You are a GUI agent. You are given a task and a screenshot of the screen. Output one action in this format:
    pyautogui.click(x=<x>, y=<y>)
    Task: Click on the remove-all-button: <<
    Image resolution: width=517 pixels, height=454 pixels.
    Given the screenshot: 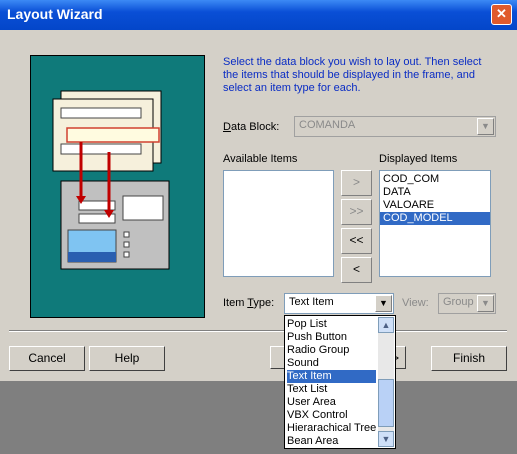 What is the action you would take?
    pyautogui.click(x=356, y=241)
    